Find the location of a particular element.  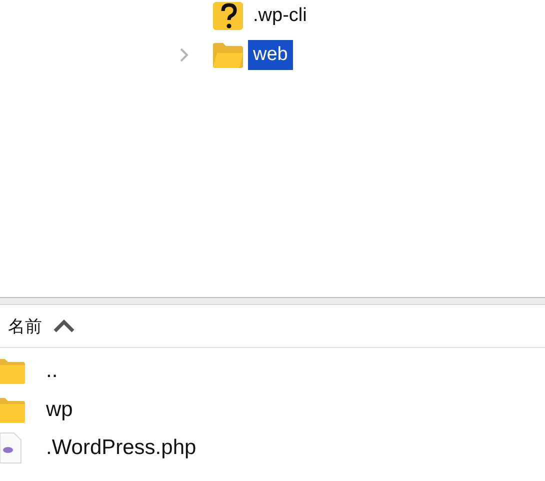

tree-item-label: .wp-cli is located at coordinates (280, 15).